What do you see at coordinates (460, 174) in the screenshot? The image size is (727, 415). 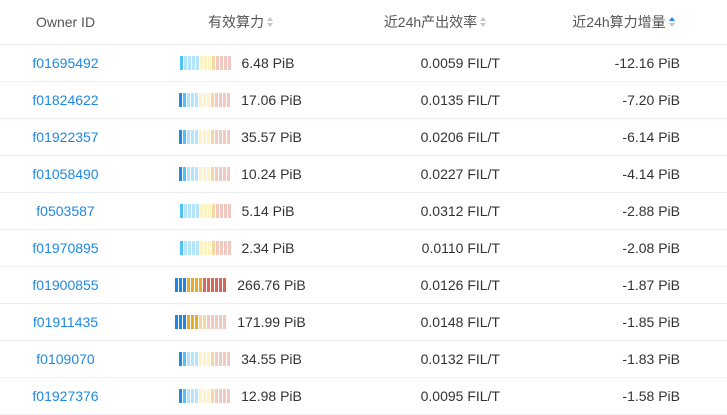 I see `efficiency-value: 0.0227 FIL/T` at bounding box center [460, 174].